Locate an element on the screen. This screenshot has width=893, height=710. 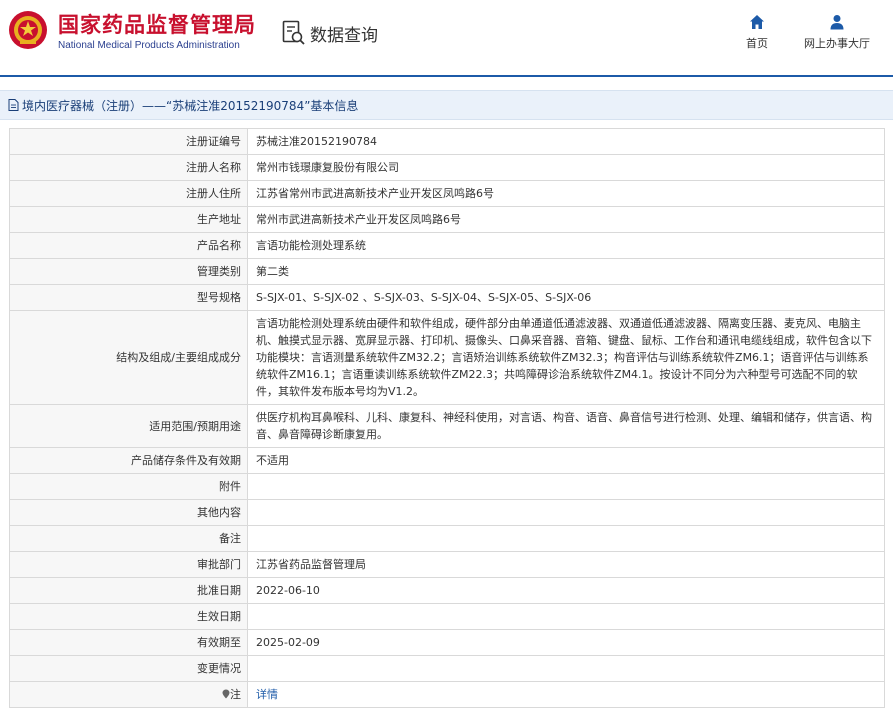
row-label: 批准日期 is located at coordinates (128, 590).